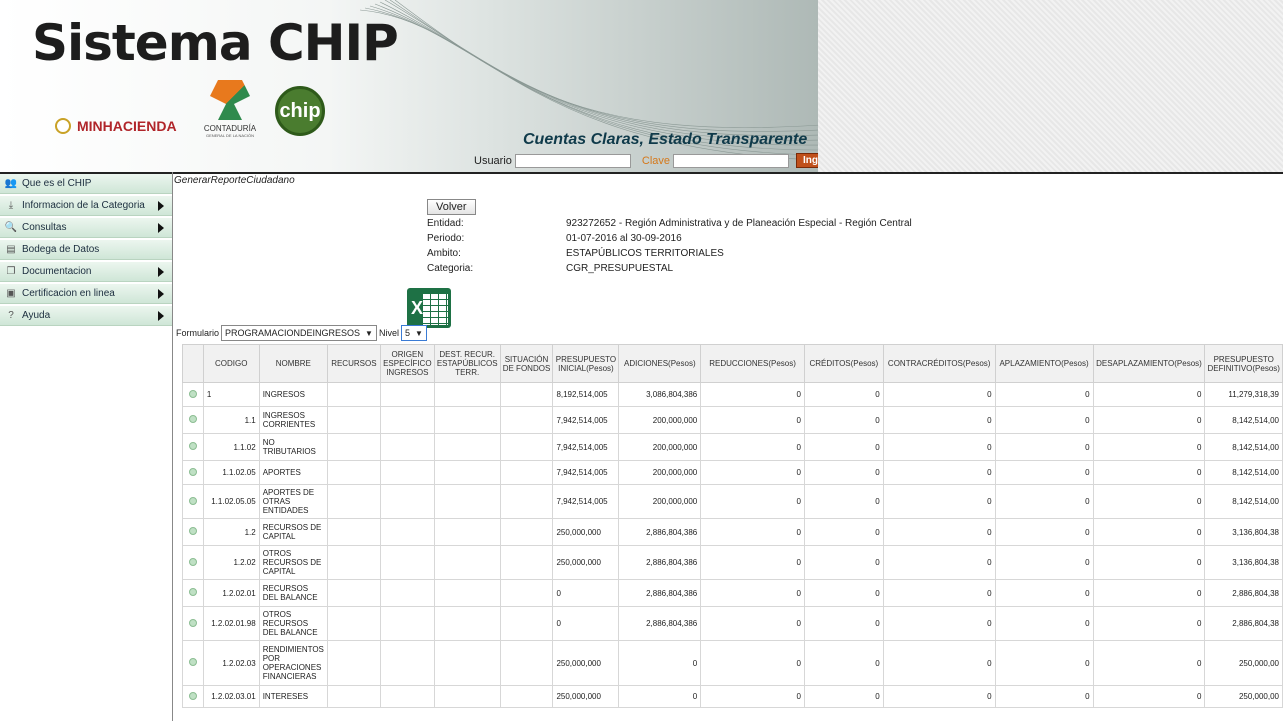 This screenshot has width=1283, height=721. Describe the element at coordinates (193, 363) in the screenshot. I see `column-header-select` at that location.